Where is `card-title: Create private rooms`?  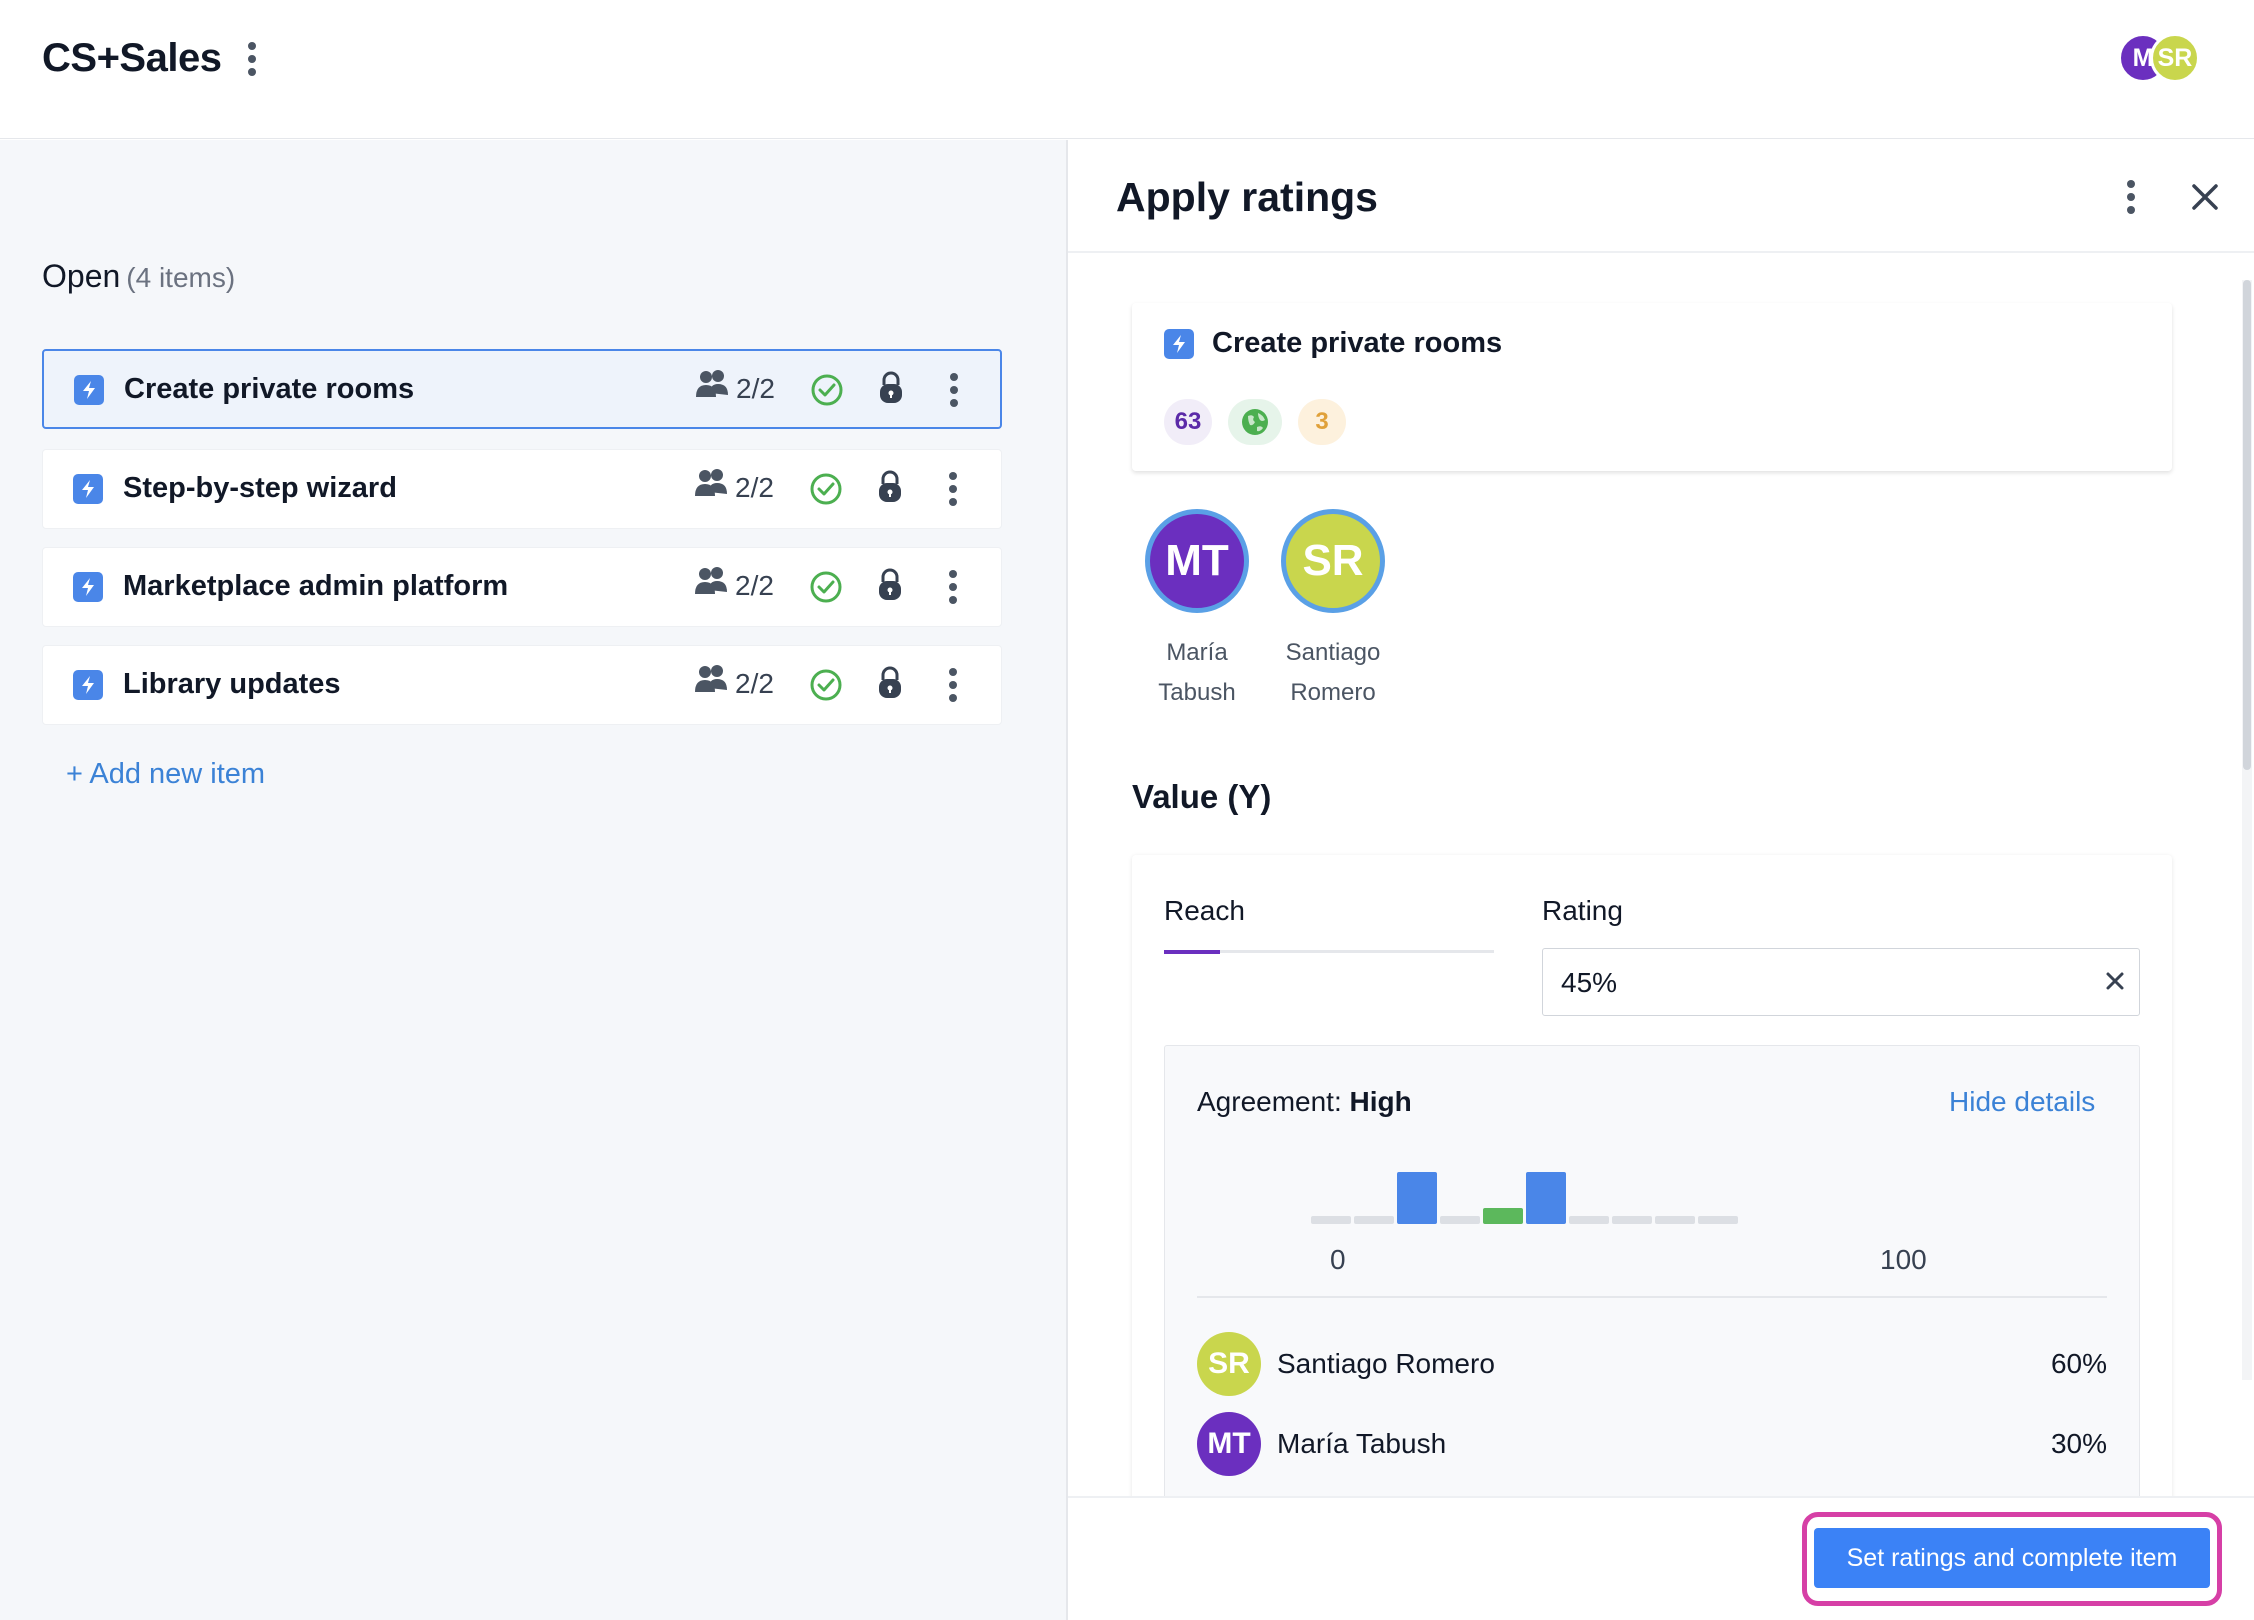
card-title: Create private rooms is located at coordinates (1357, 343).